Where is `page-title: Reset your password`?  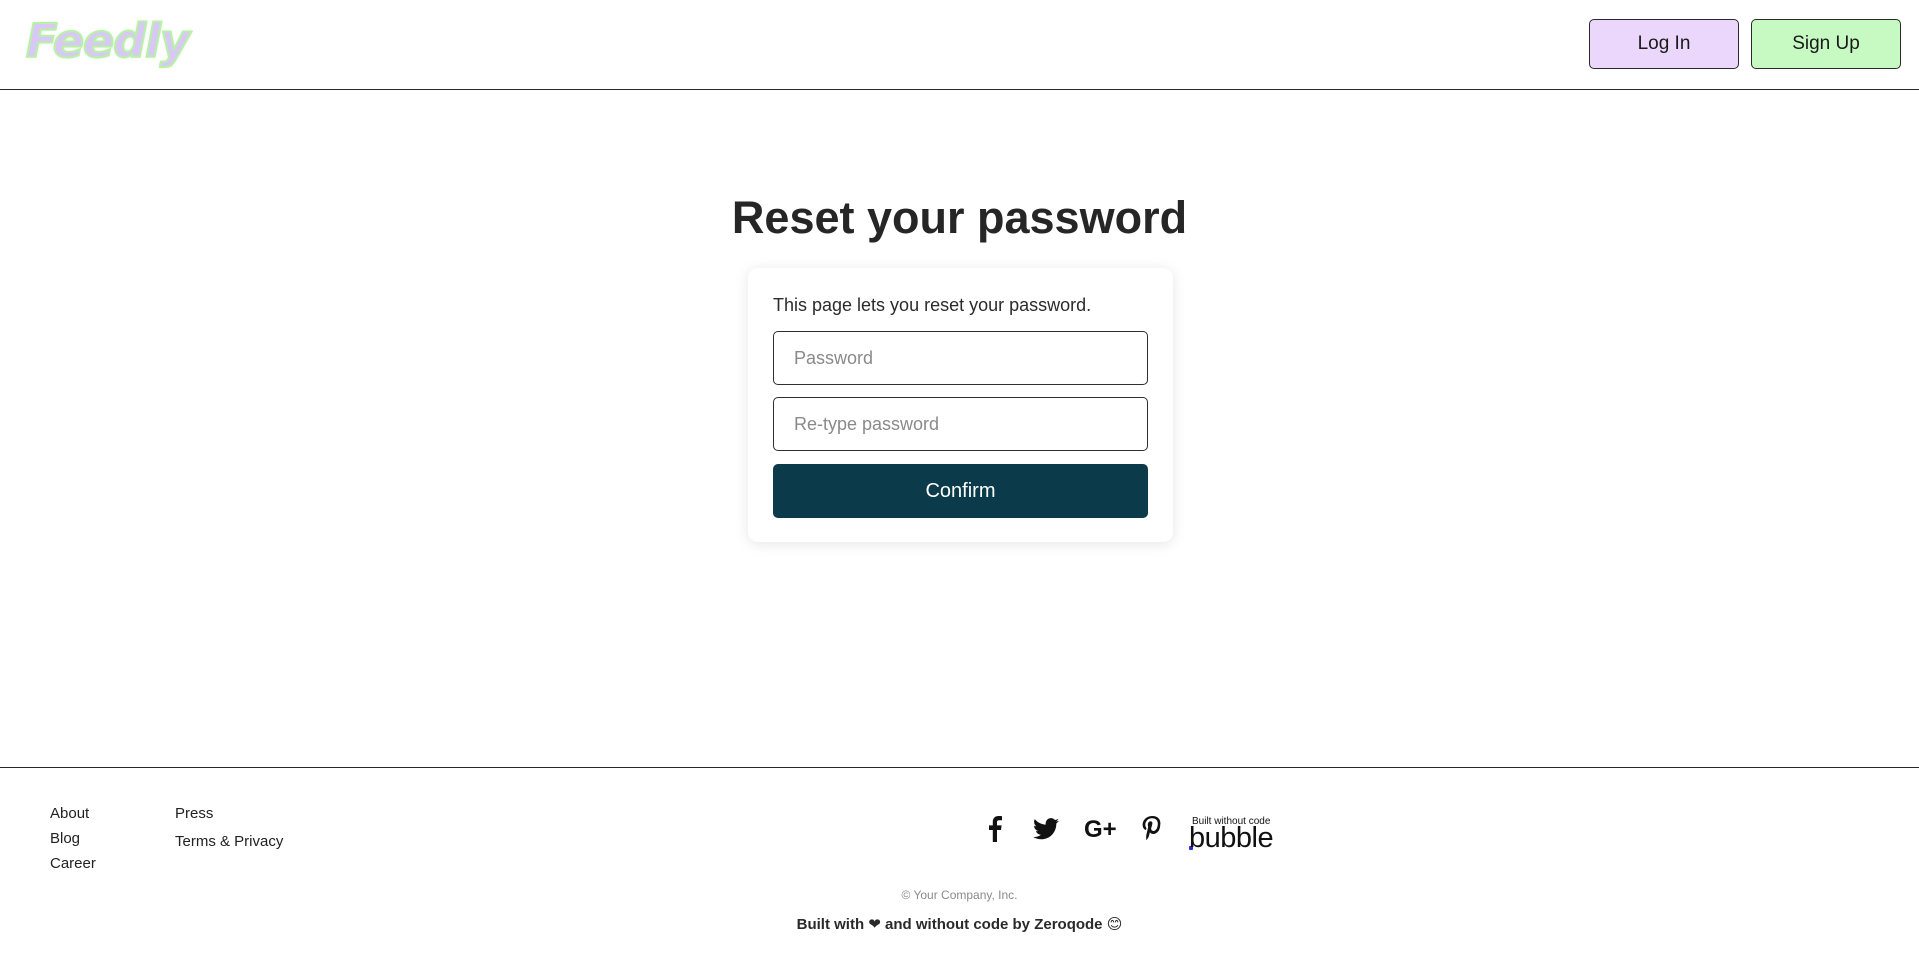 page-title: Reset your password is located at coordinates (959, 217).